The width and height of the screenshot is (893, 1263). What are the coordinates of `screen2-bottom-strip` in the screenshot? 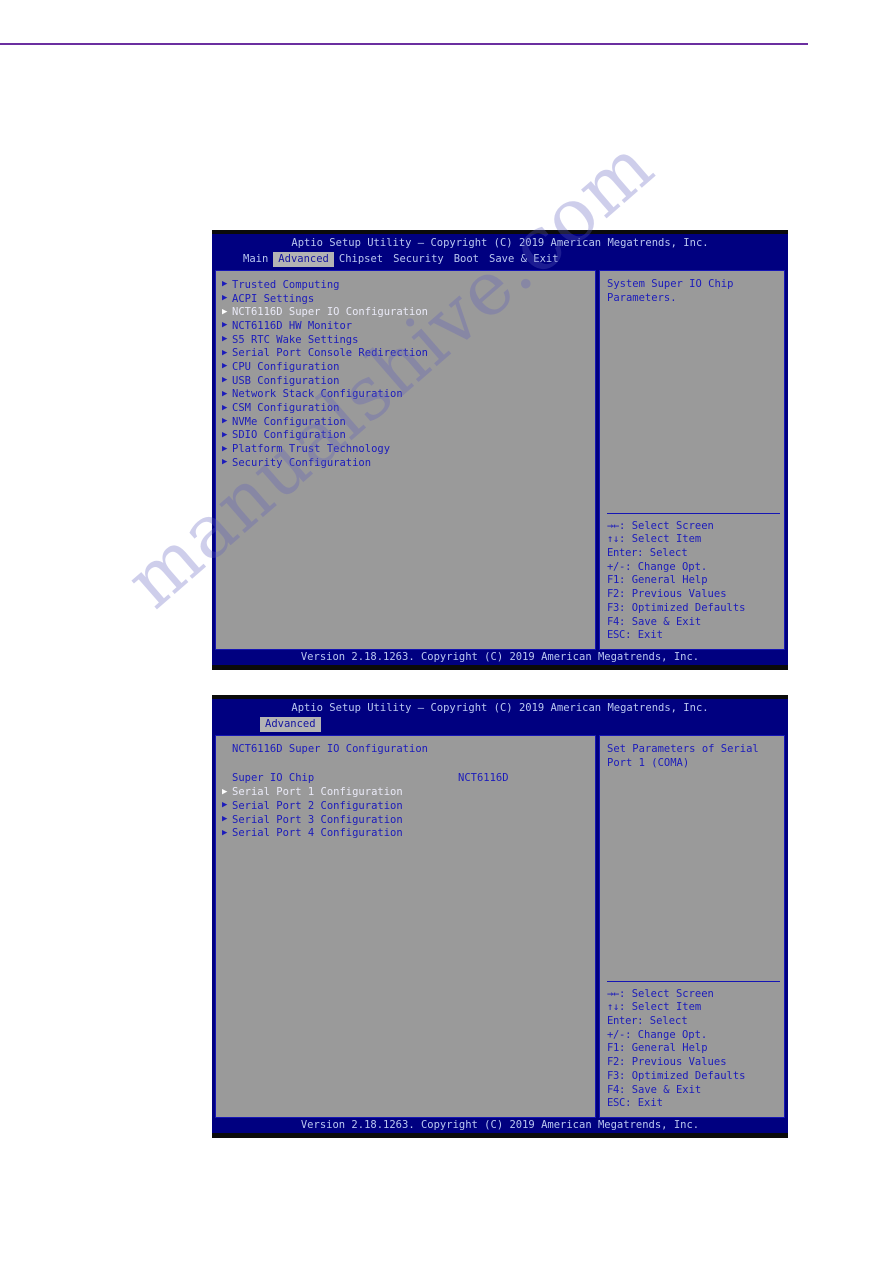 It's located at (500, 1135).